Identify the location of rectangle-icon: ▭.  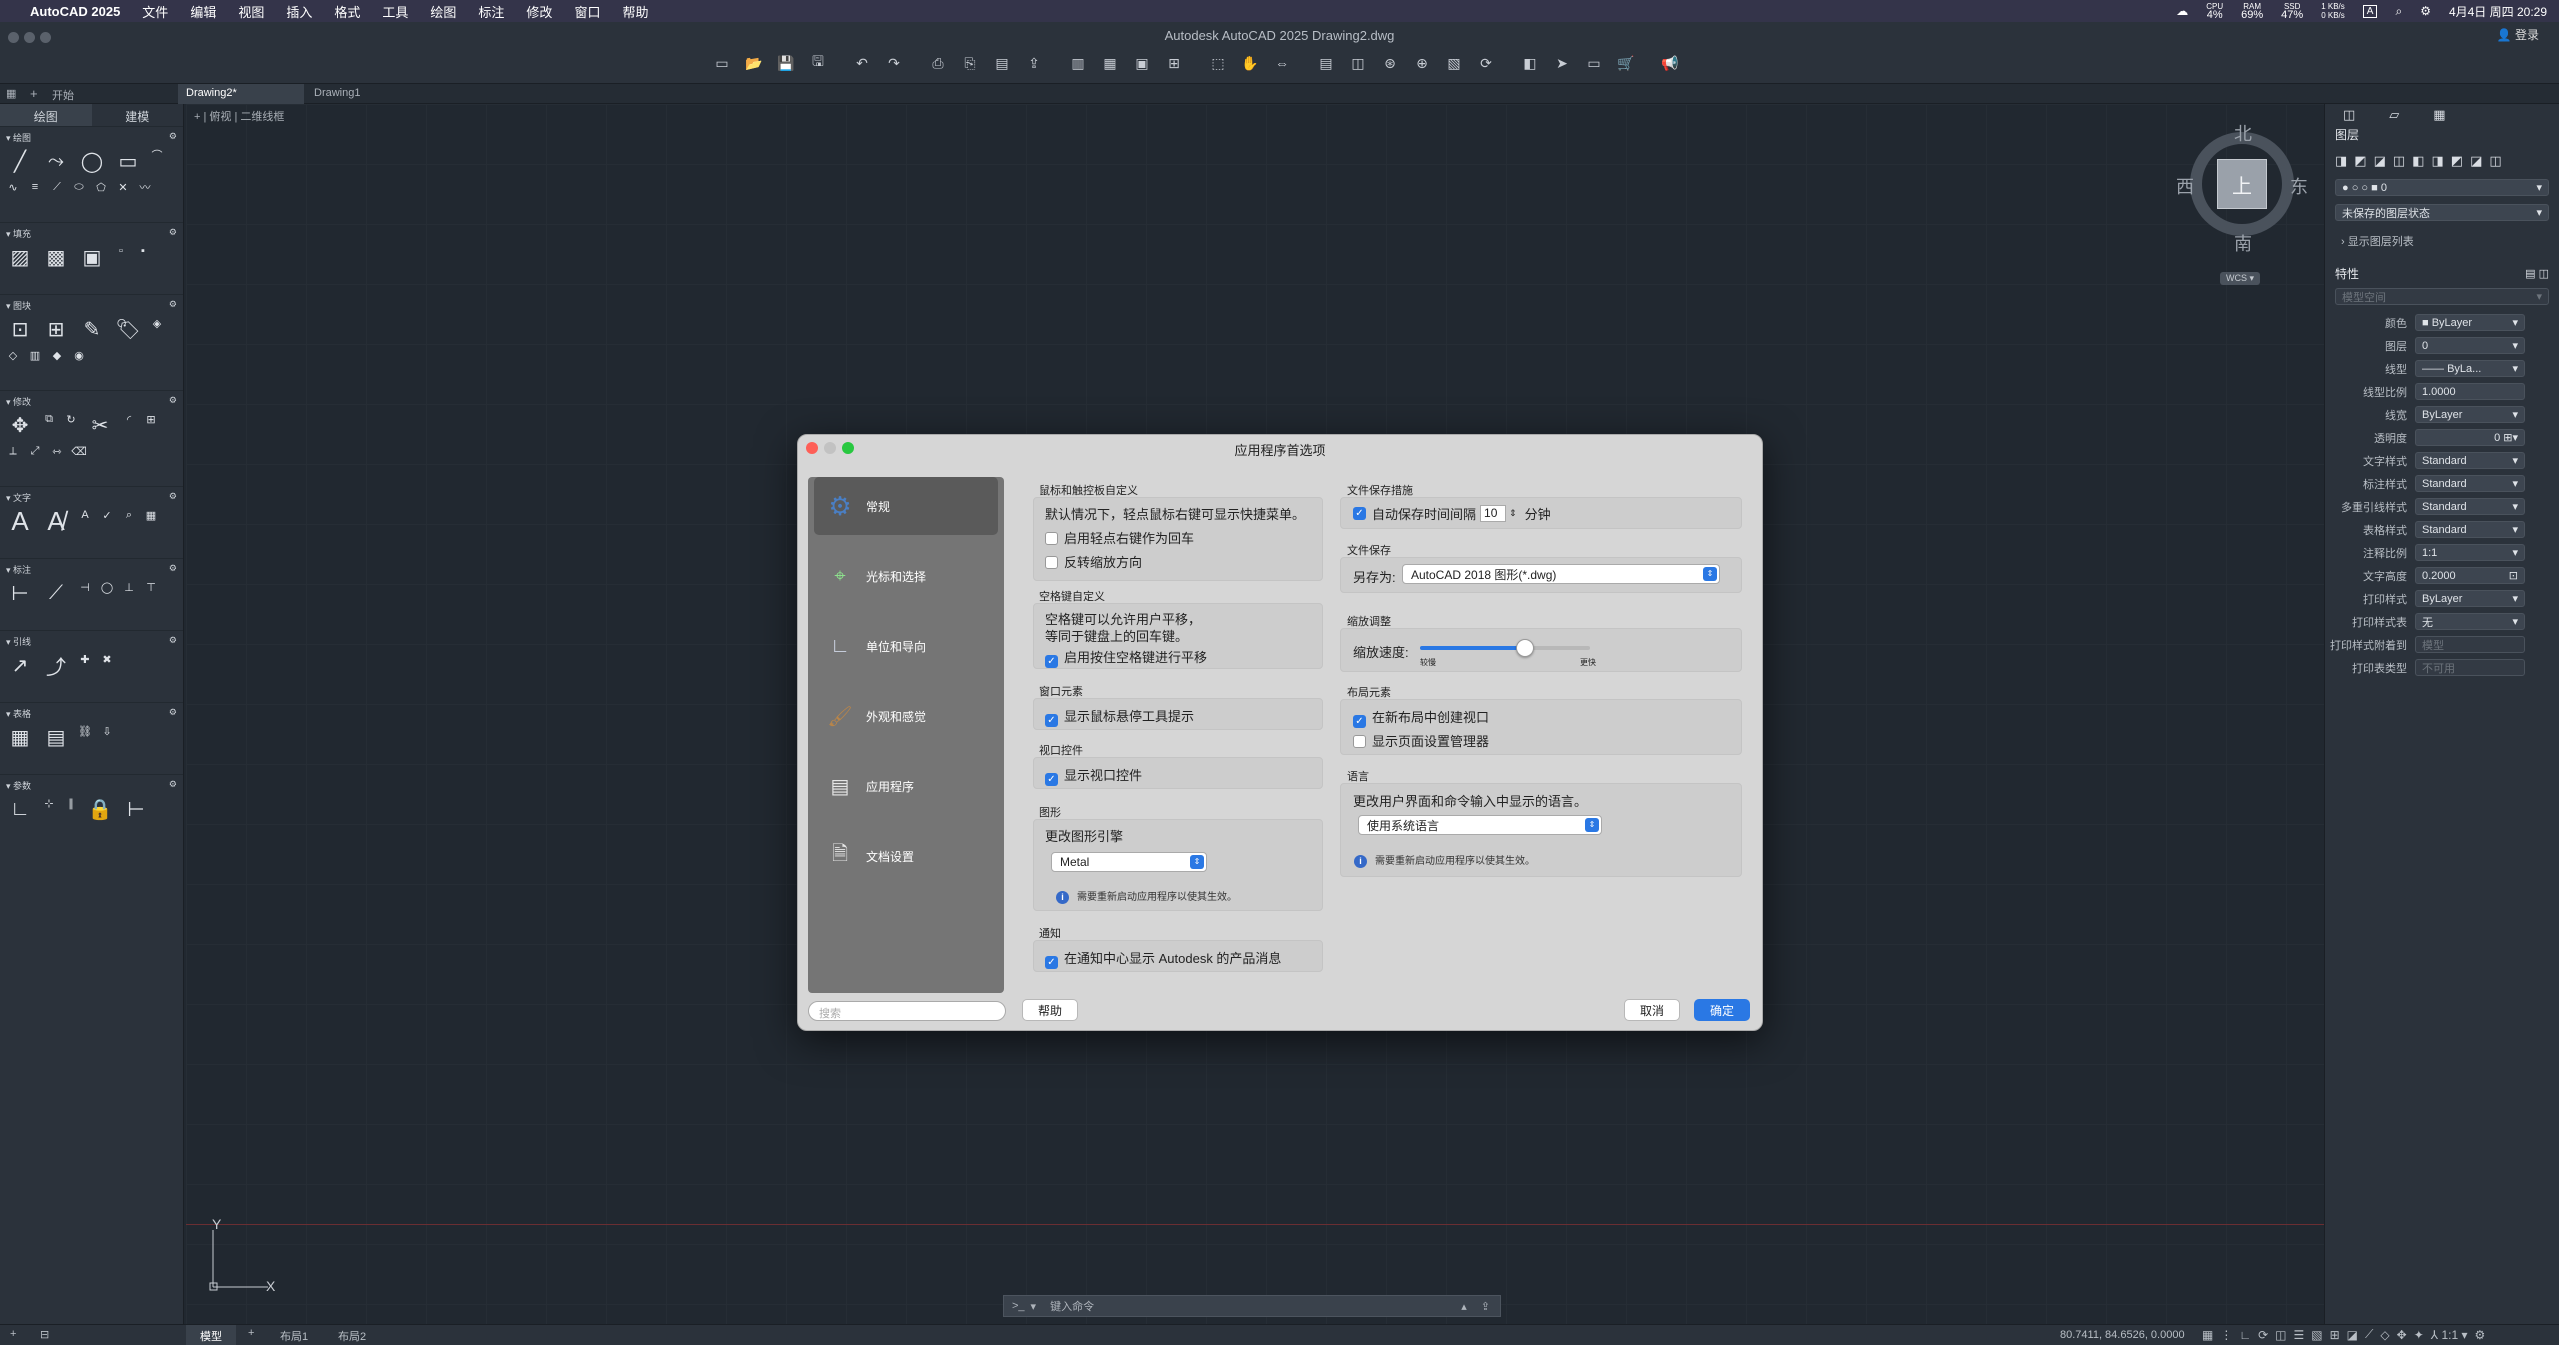
(128, 161).